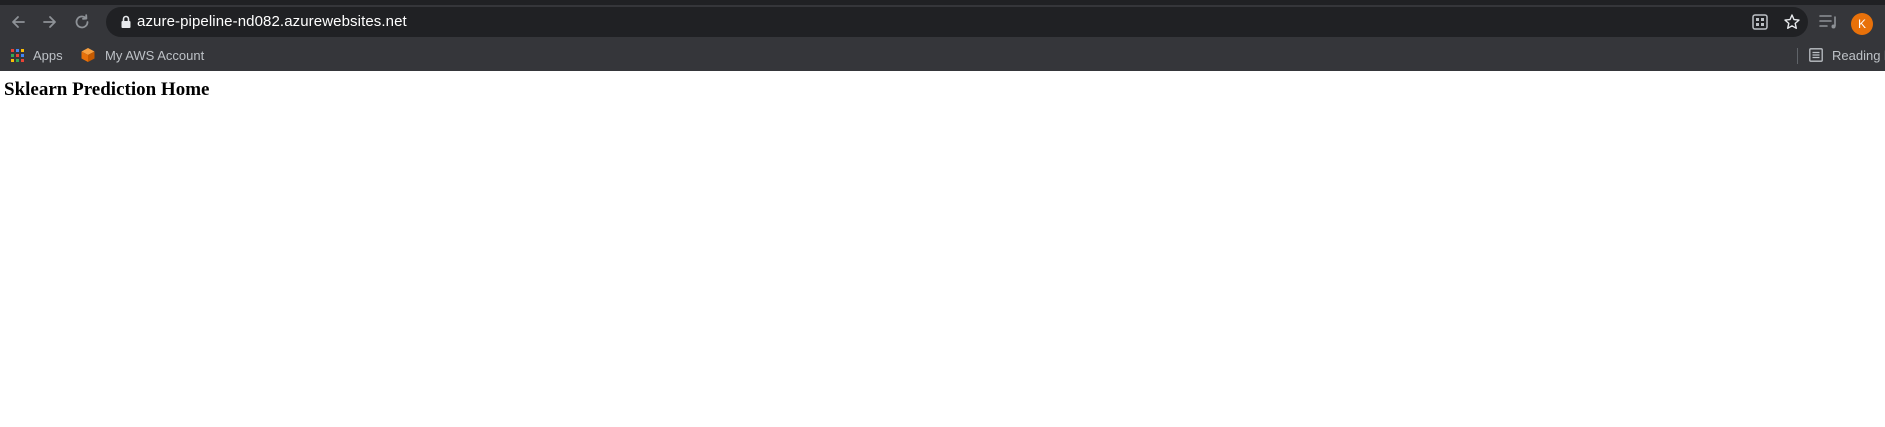 The image size is (1885, 427). What do you see at coordinates (17, 55) in the screenshot?
I see `apps-grid-icon` at bounding box center [17, 55].